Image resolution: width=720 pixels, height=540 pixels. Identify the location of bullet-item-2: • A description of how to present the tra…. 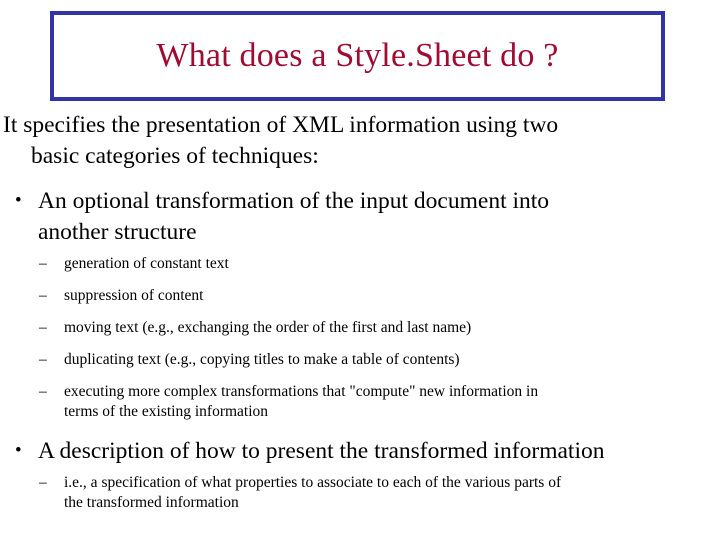
(360, 451).